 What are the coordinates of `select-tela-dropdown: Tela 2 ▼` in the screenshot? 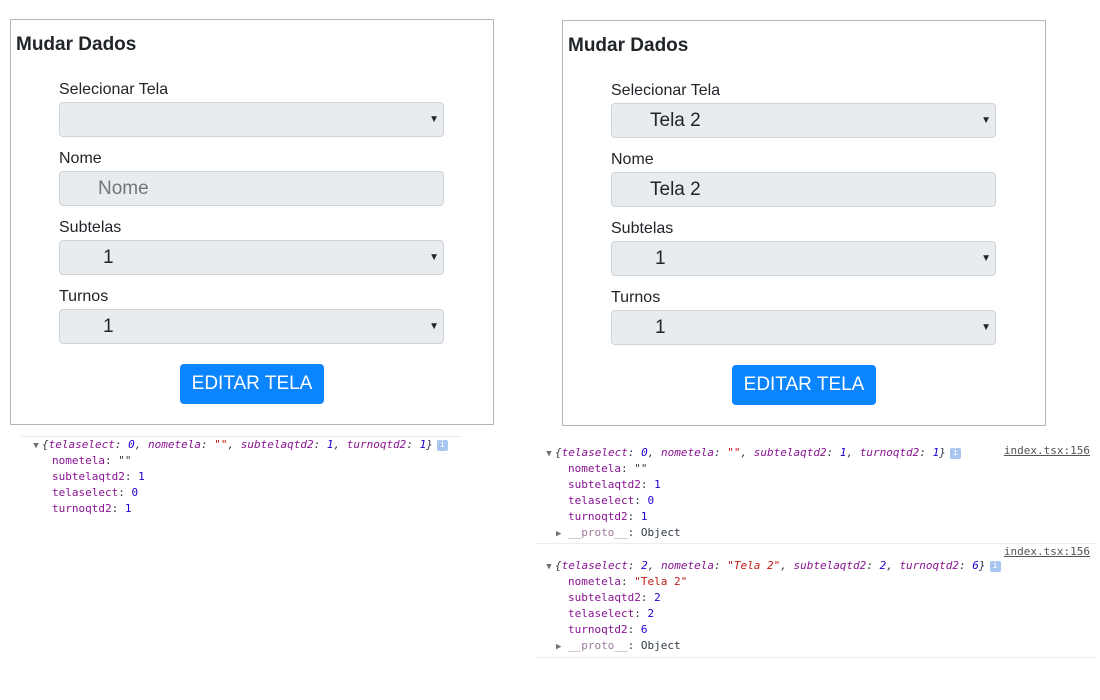 It's located at (803, 120).